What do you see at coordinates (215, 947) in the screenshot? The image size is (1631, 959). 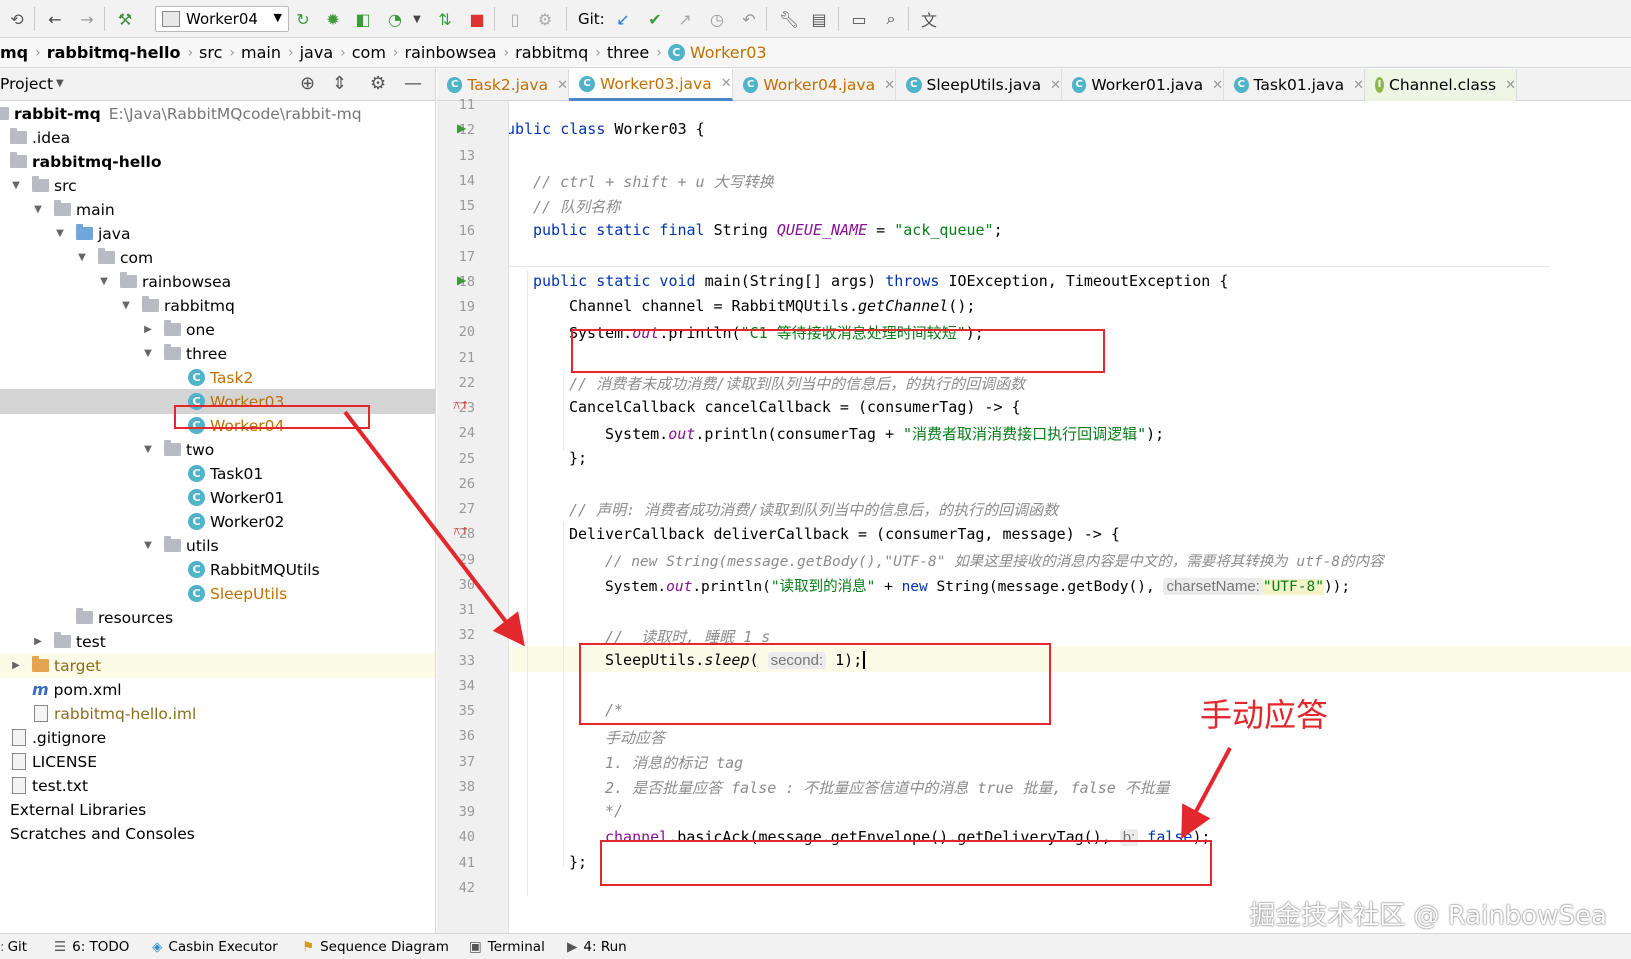 I see `tool-tab-casbin: ◈ Casbin Executor` at bounding box center [215, 947].